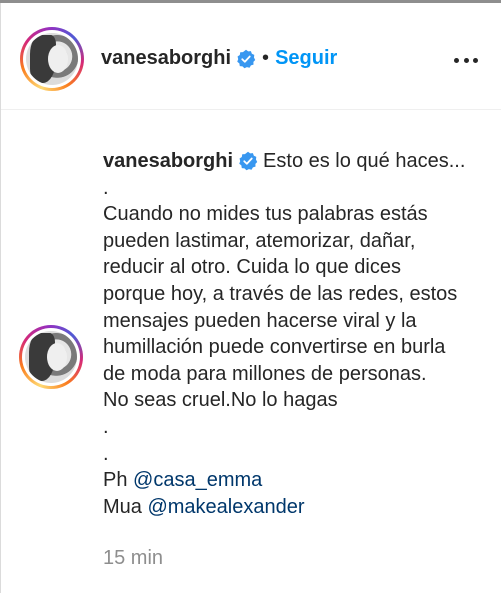 This screenshot has height=593, width=501. Describe the element at coordinates (280, 293) in the screenshot. I see `caption-line: porque hoy, a través de las redes, estos` at that location.